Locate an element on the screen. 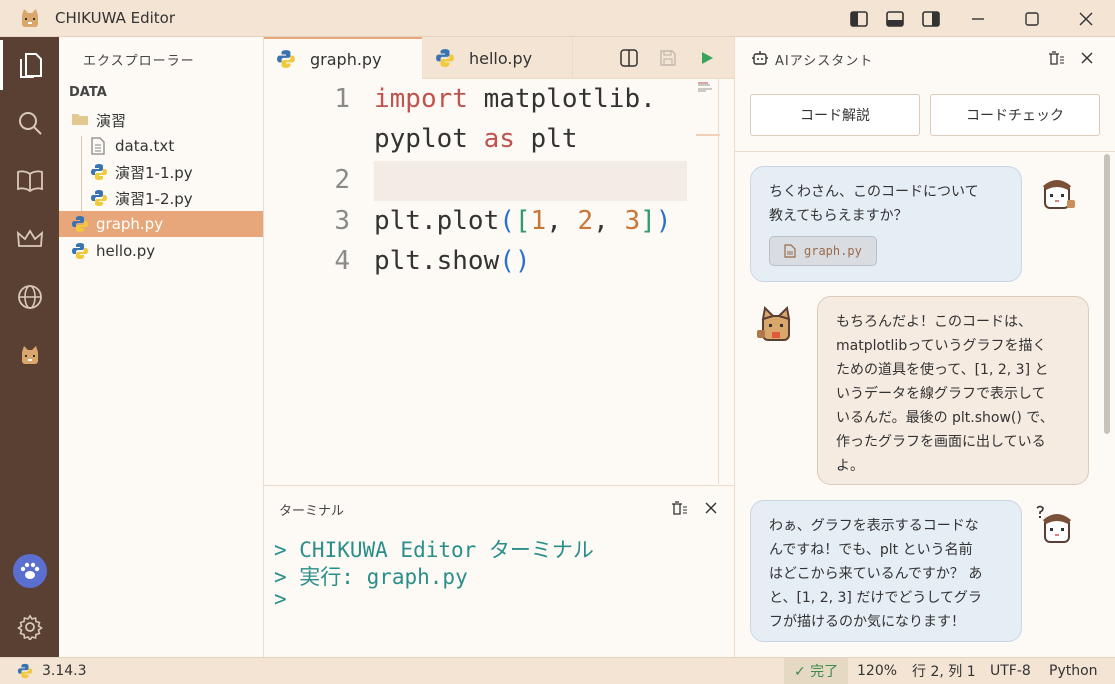 This screenshot has height=684, width=1115. attachment-chip: graph.py is located at coordinates (823, 251).